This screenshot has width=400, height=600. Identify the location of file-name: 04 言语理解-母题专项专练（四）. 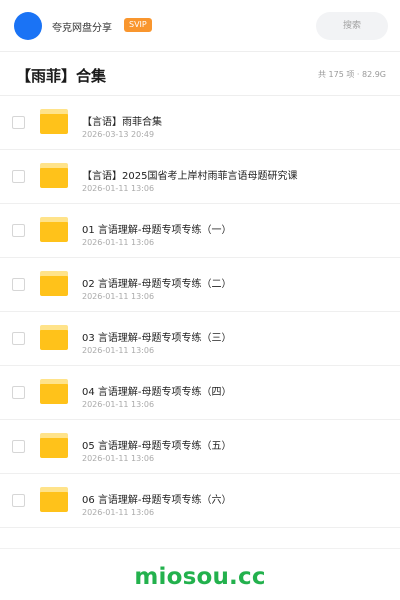
(157, 392).